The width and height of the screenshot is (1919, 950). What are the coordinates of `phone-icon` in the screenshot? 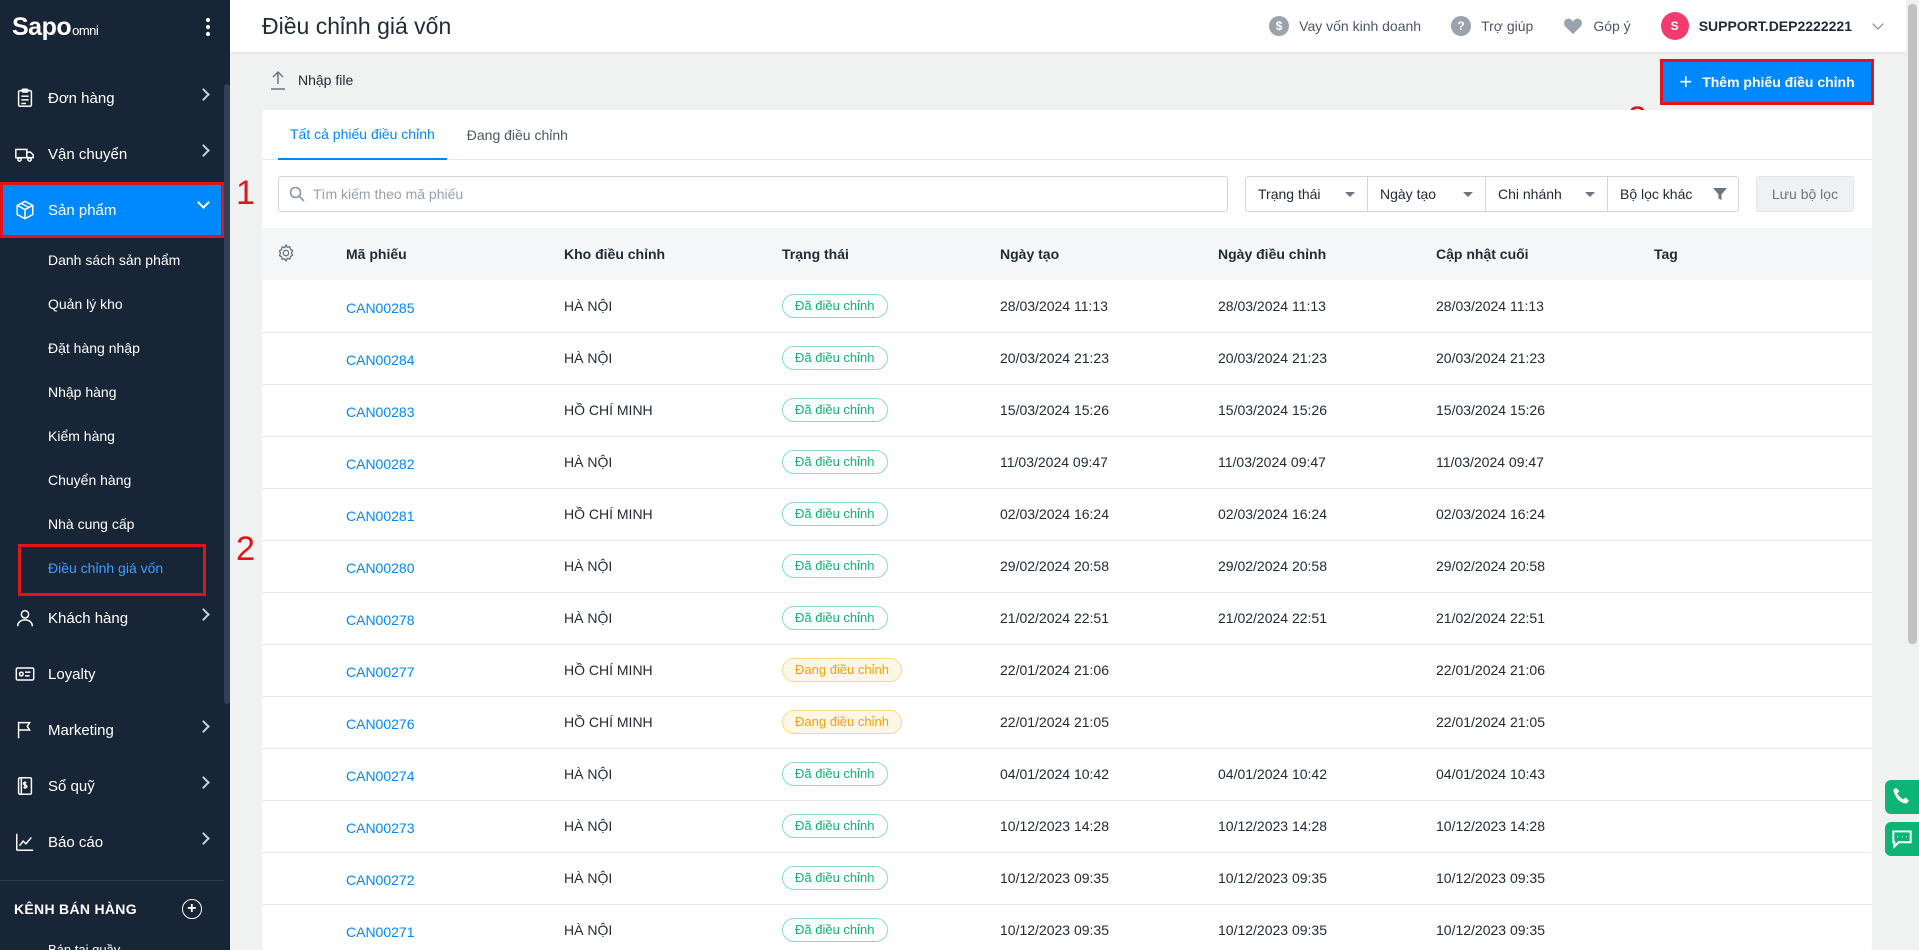 It's located at (1901, 795).